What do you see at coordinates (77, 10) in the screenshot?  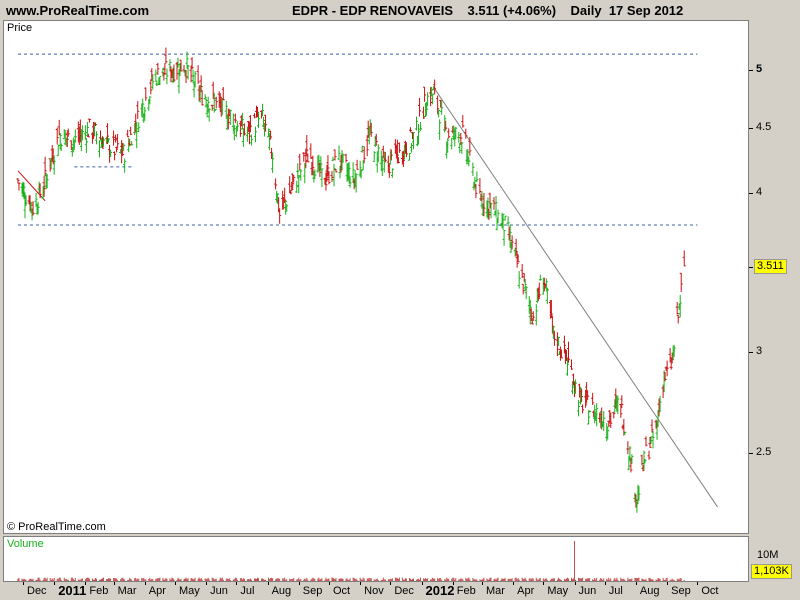 I see `site-name: www.ProRealTime.com` at bounding box center [77, 10].